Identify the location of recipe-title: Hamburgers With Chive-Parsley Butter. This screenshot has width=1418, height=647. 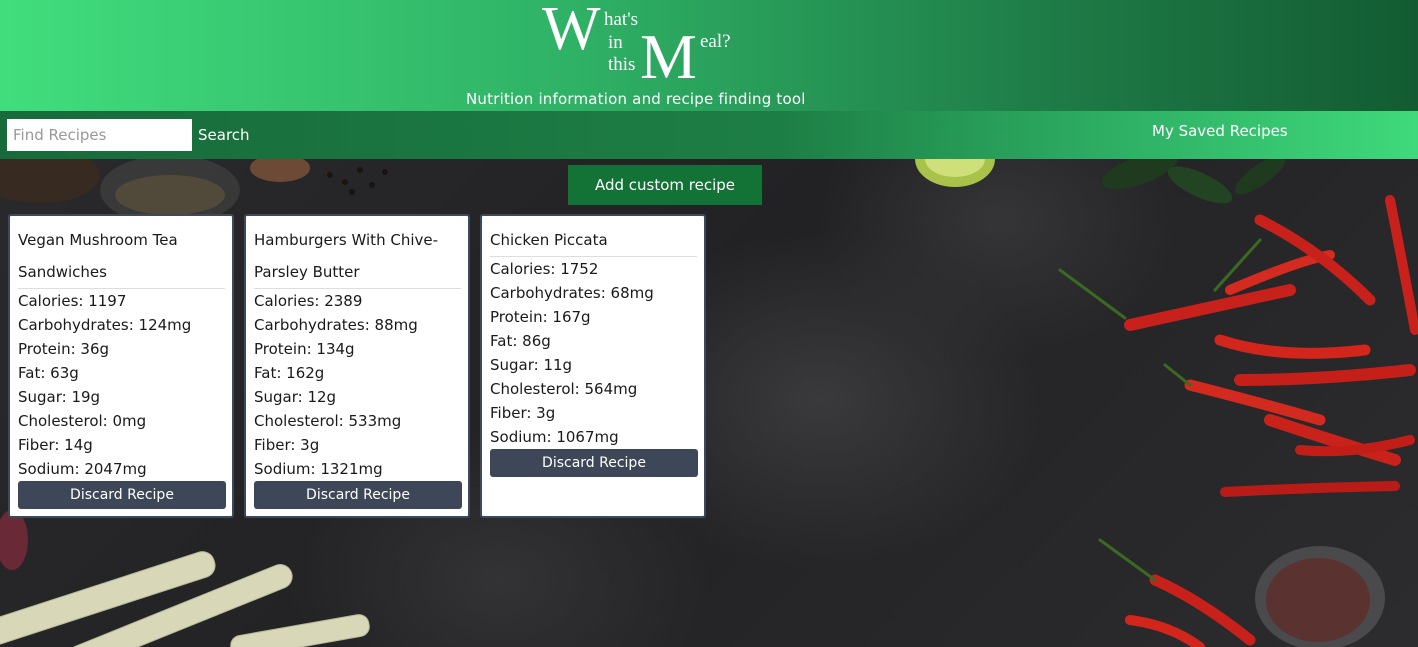
(357, 256).